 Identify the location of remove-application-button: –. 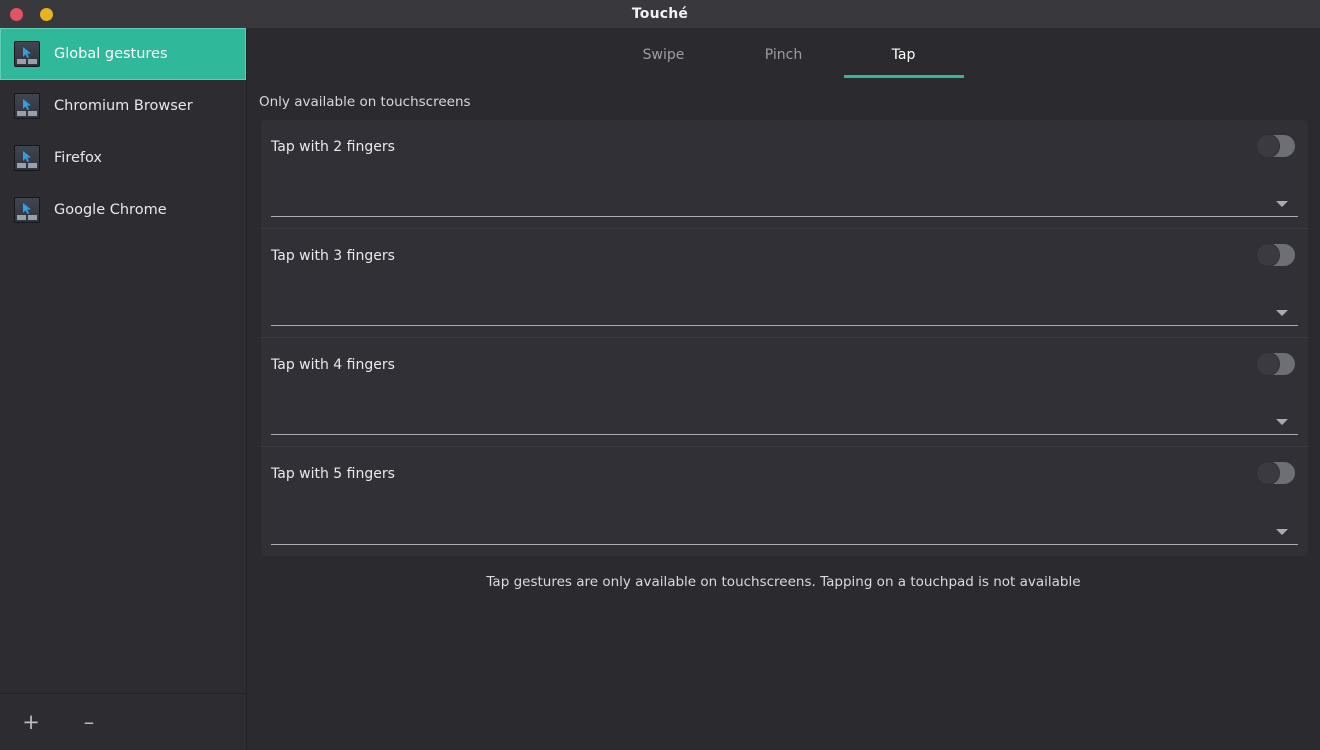
(89, 722).